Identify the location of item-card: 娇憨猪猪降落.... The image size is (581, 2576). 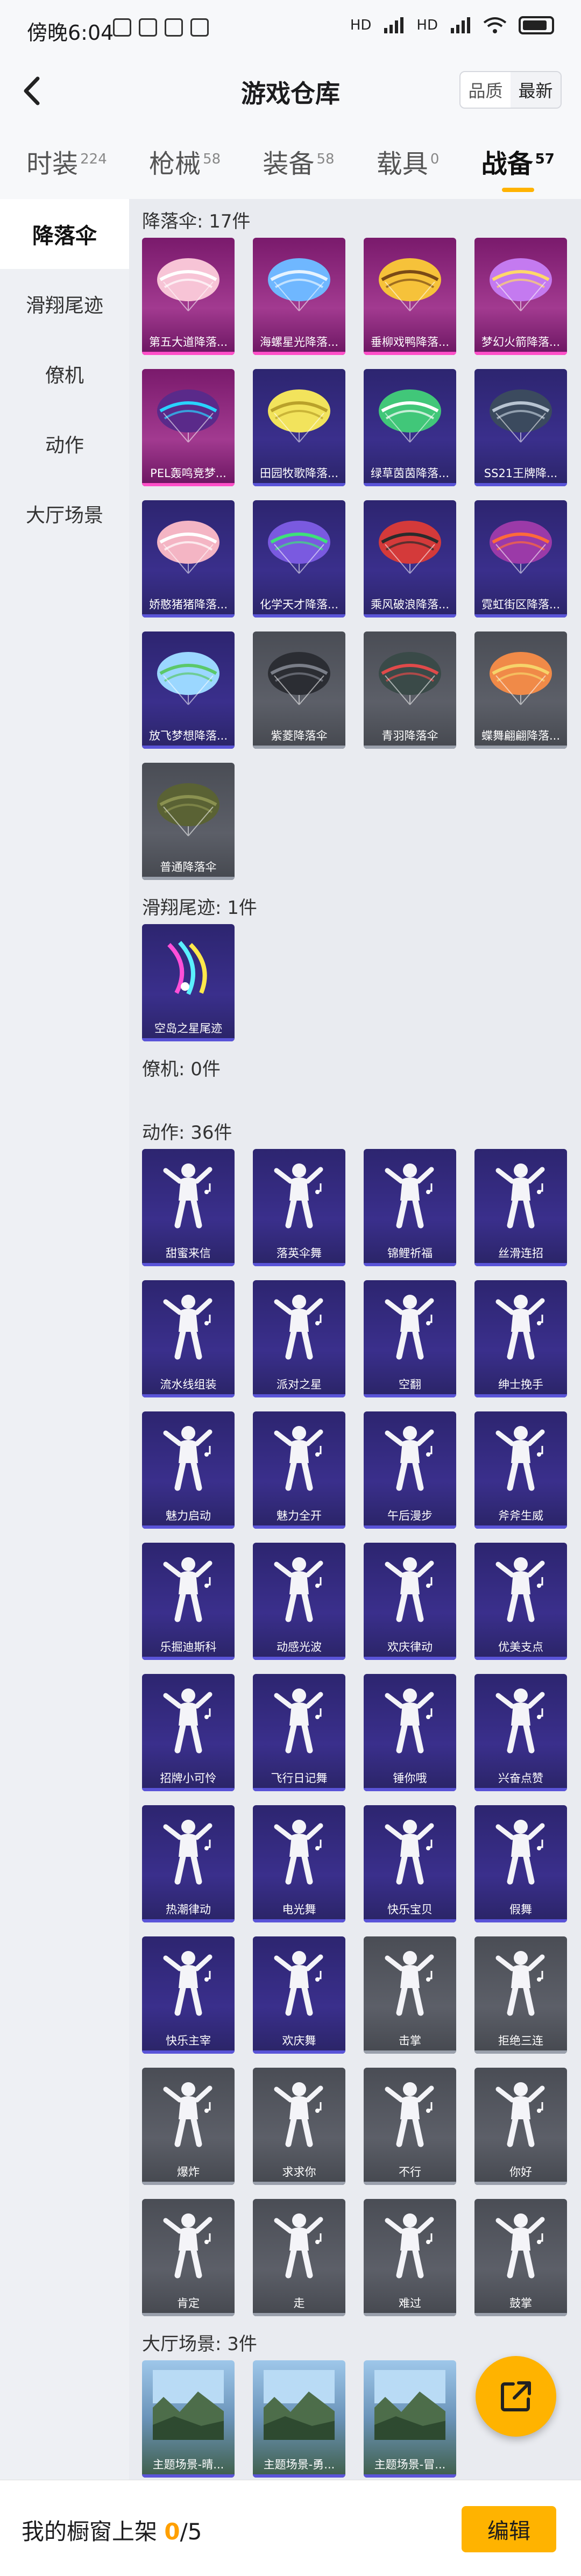
(188, 559).